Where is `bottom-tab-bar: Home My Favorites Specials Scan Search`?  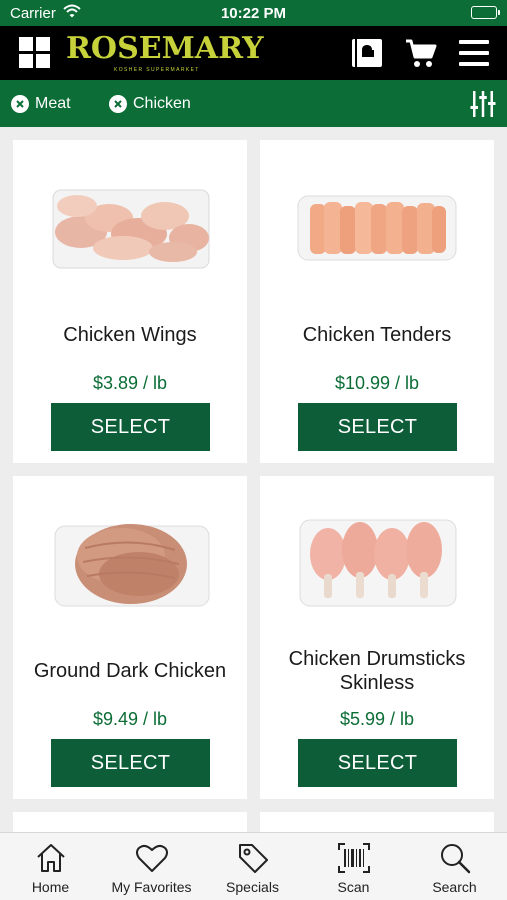 bottom-tab-bar: Home My Favorites Specials Scan Search is located at coordinates (253, 866).